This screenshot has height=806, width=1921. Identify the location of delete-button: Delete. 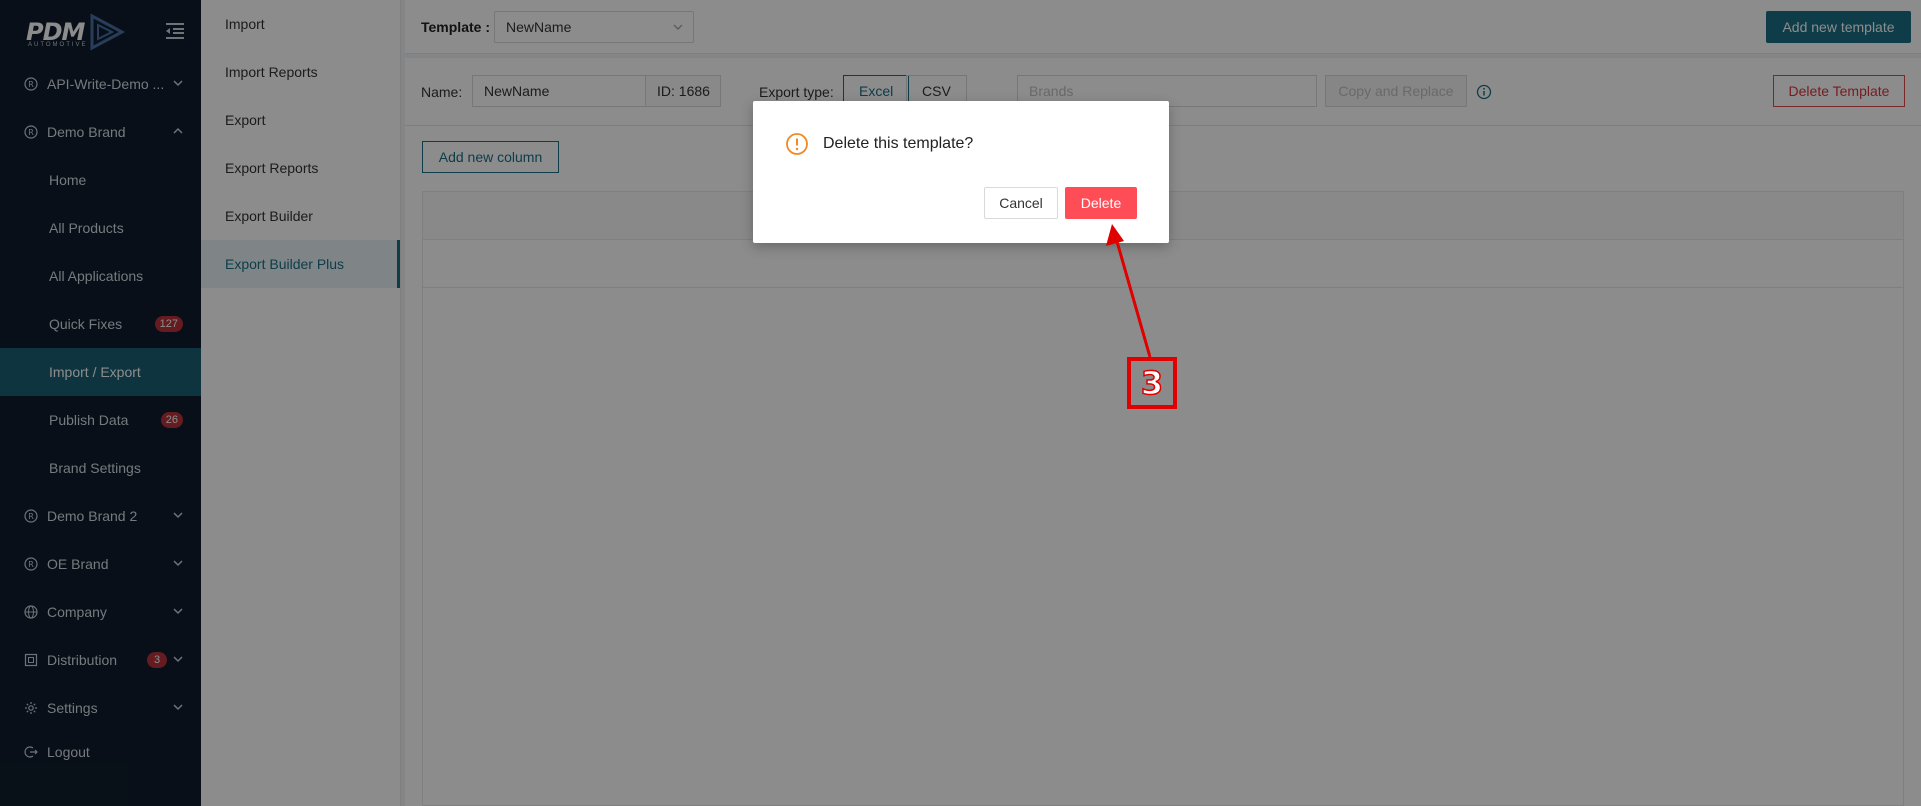
(1101, 203).